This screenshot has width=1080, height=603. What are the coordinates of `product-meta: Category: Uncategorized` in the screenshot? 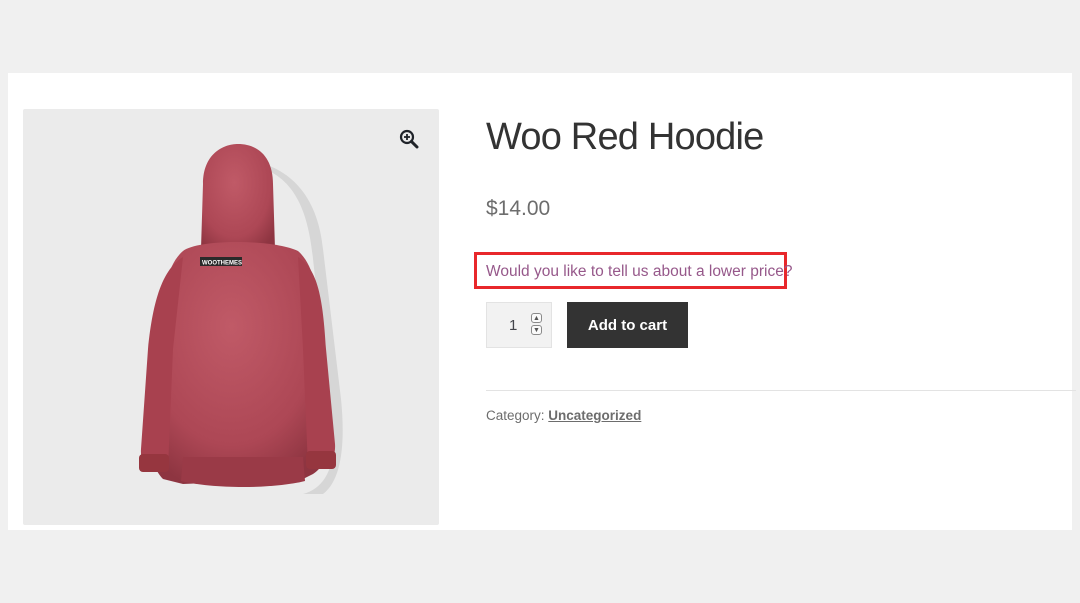 It's located at (563, 415).